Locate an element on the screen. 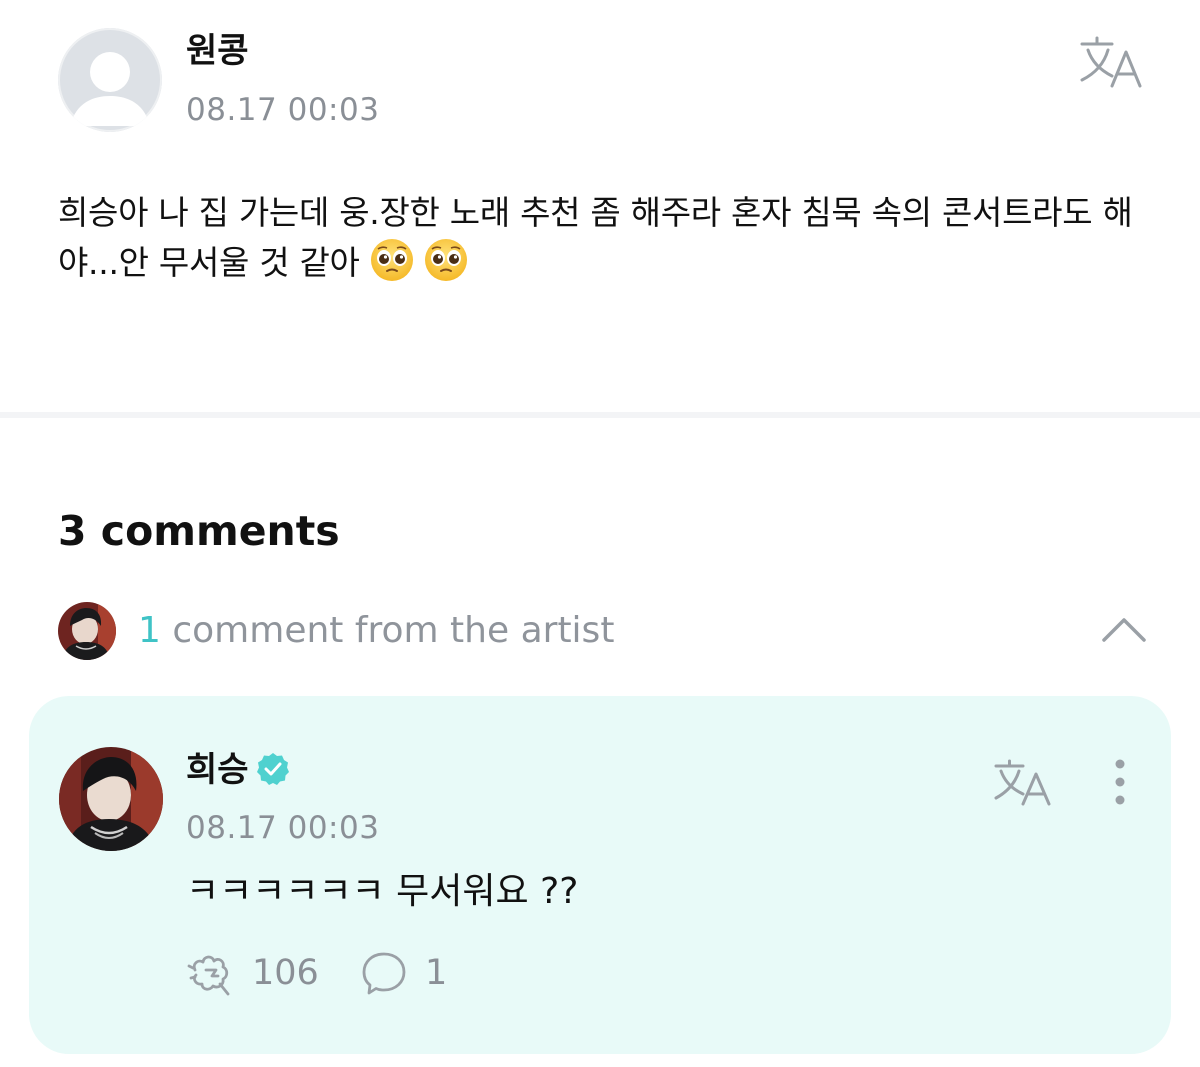  cheer-count: 106 is located at coordinates (285, 973).